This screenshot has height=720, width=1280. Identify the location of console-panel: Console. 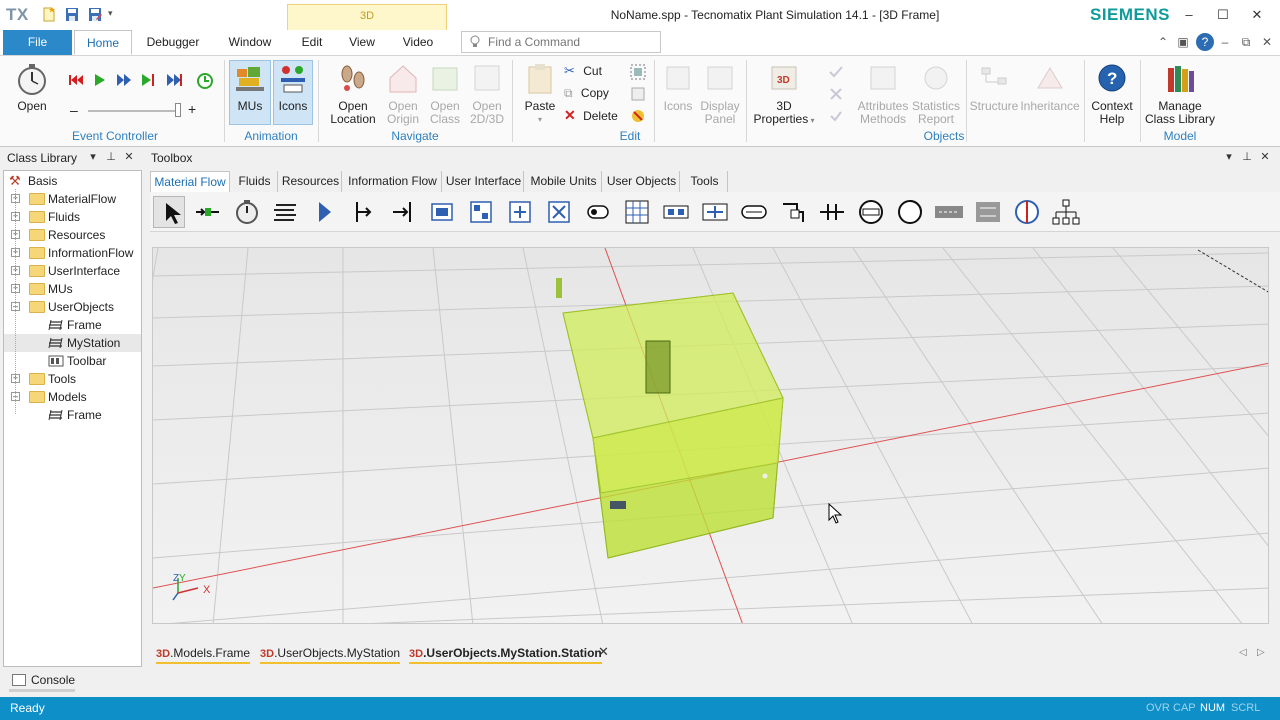
(640, 681).